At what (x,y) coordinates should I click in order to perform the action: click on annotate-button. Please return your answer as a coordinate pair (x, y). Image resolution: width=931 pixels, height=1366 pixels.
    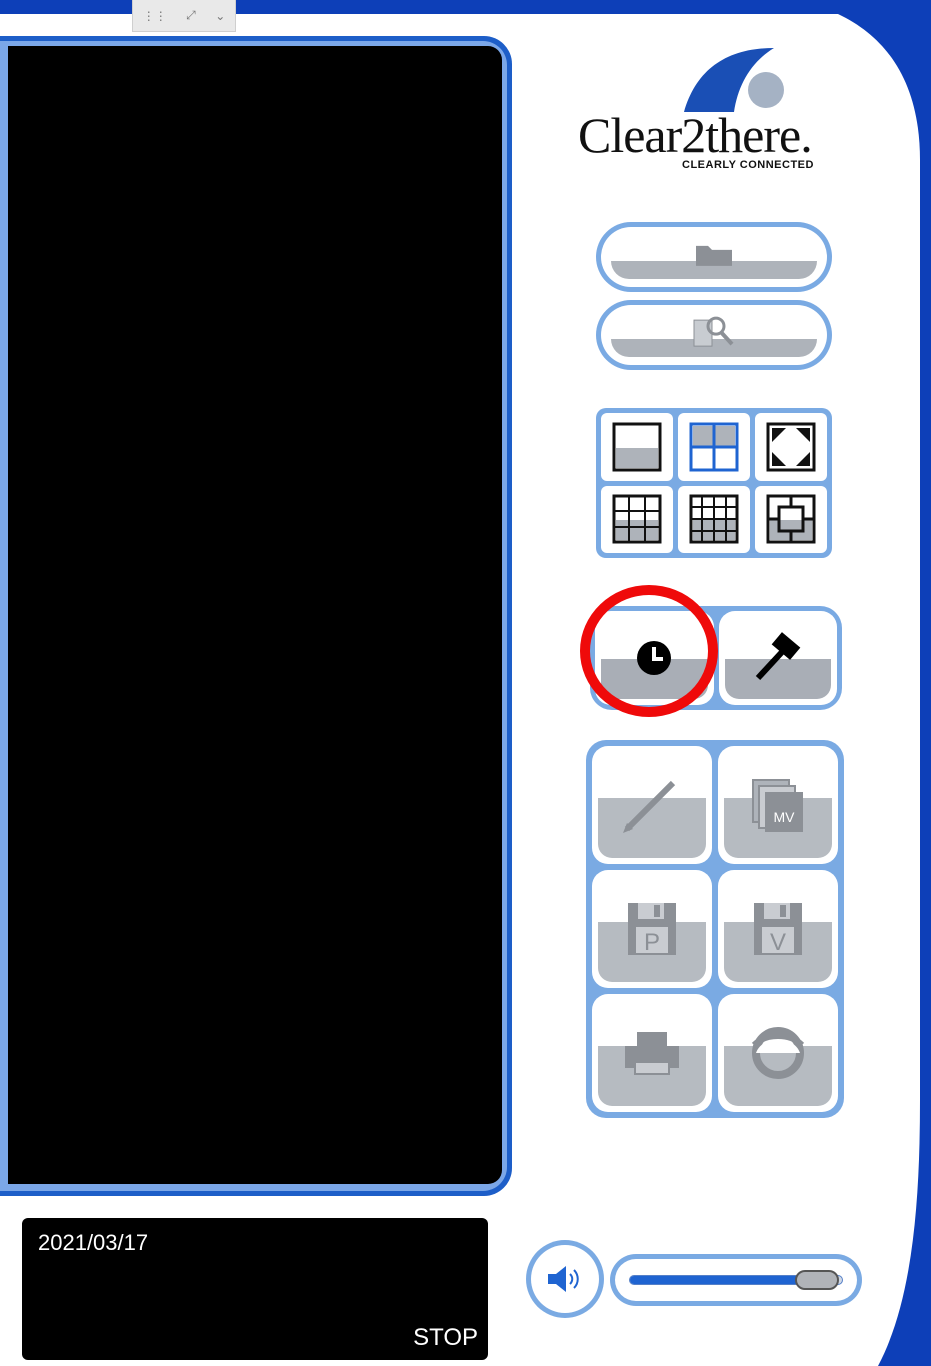
    Looking at the image, I should click on (652, 805).